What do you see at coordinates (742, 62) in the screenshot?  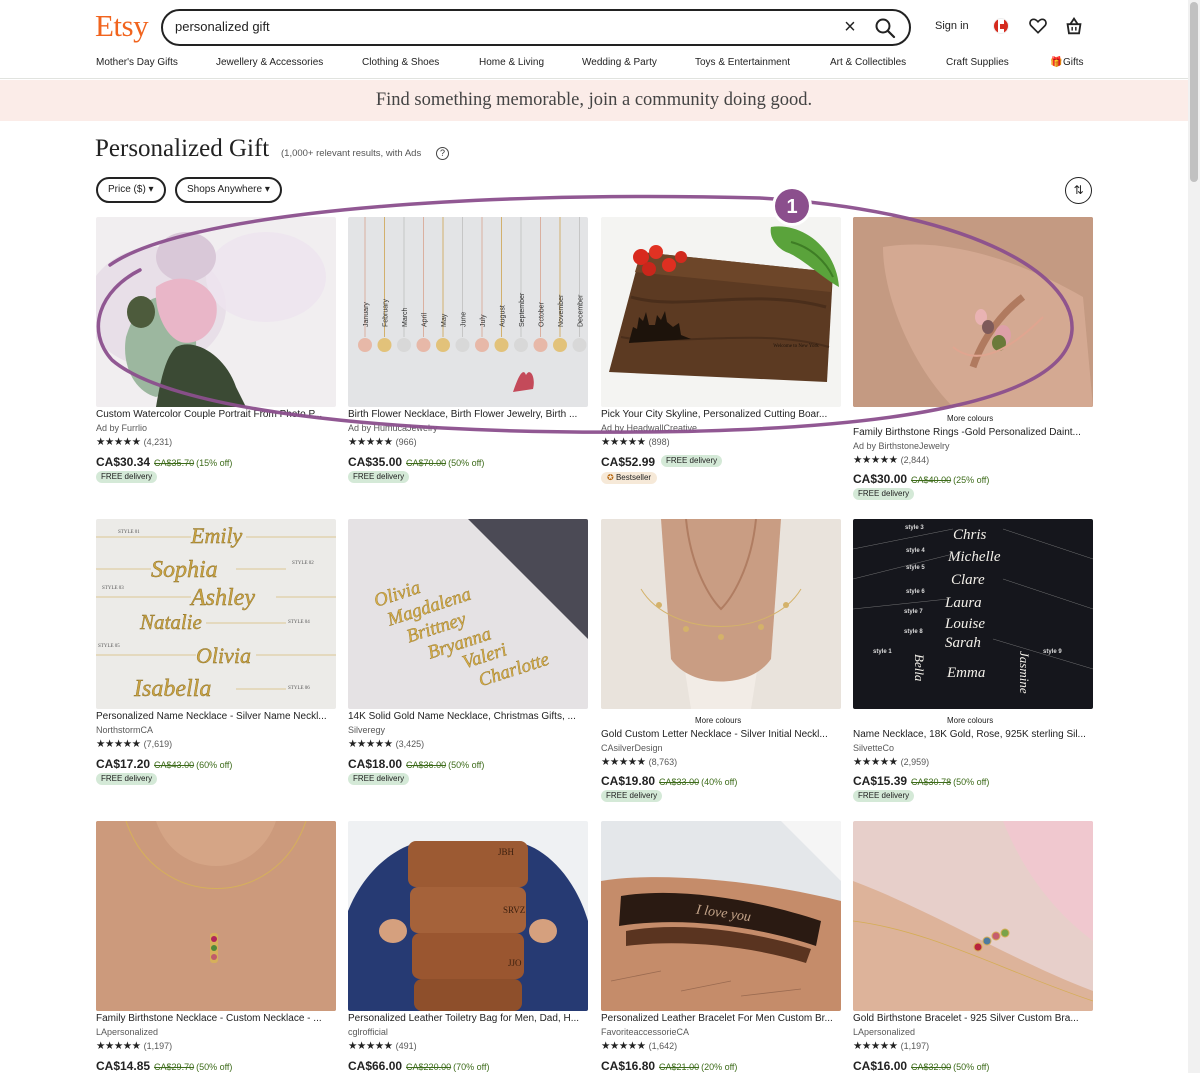 I see `nav-toys: Toys & Entertainment` at bounding box center [742, 62].